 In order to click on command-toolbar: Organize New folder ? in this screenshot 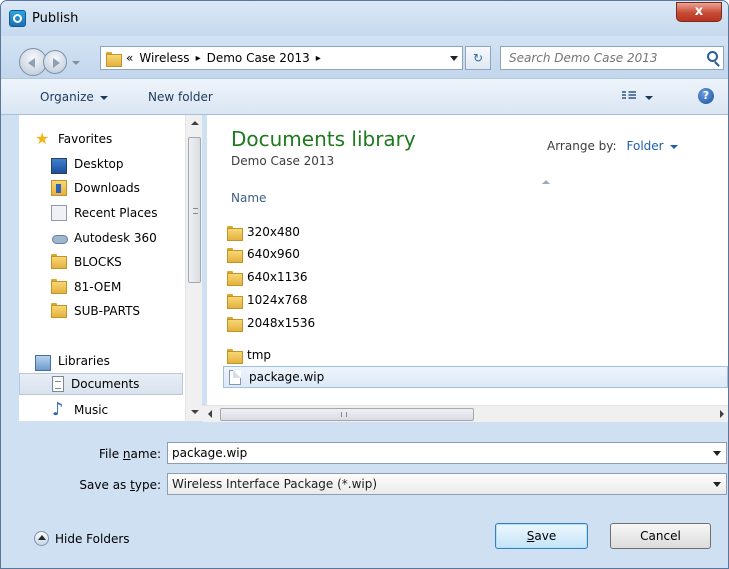, I will do `click(364, 96)`.